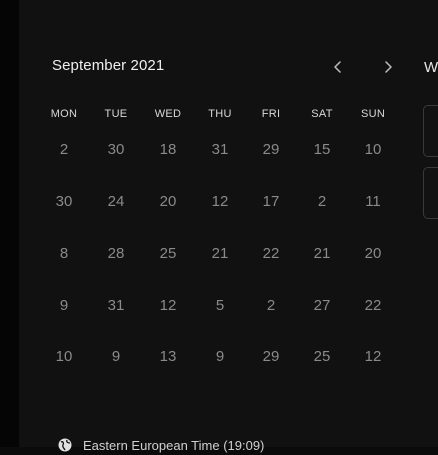 This screenshot has height=455, width=438. I want to click on weekday-label: SAT, so click(322, 114).